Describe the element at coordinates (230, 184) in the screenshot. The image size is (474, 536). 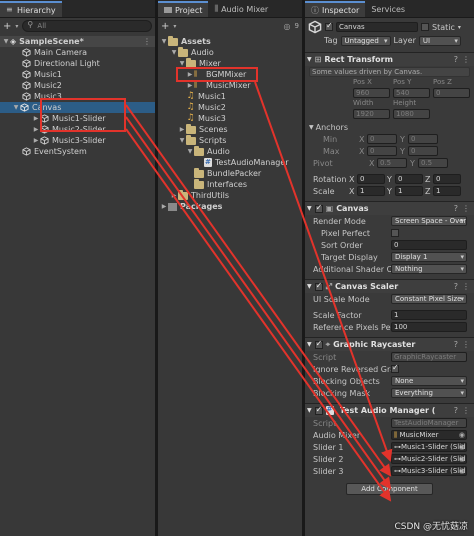
I see `project-item: Interfaces` at that location.